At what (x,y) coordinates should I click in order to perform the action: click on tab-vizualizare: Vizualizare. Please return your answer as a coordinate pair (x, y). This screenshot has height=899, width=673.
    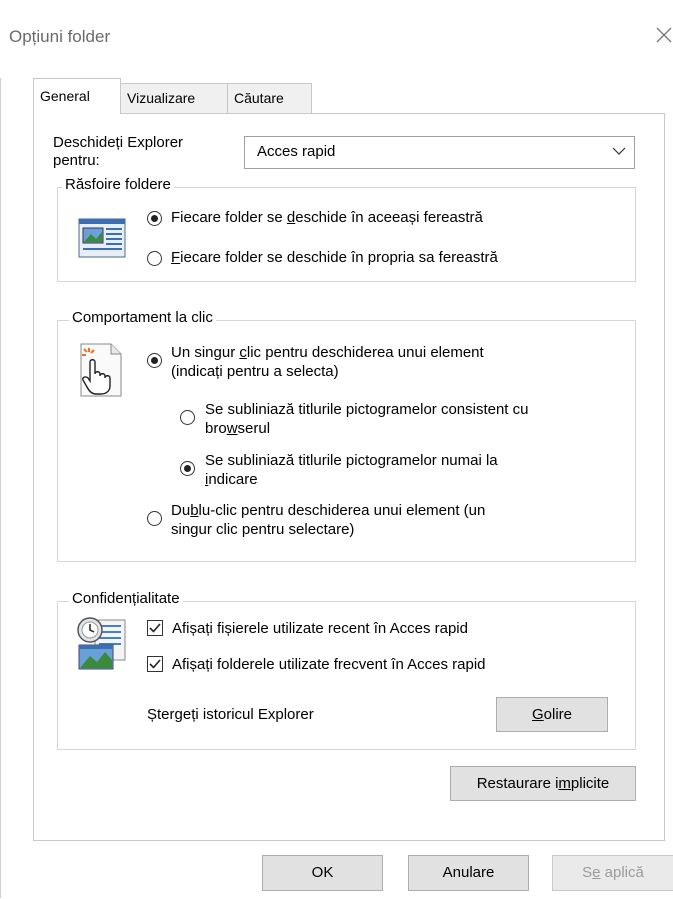
    Looking at the image, I should click on (174, 98).